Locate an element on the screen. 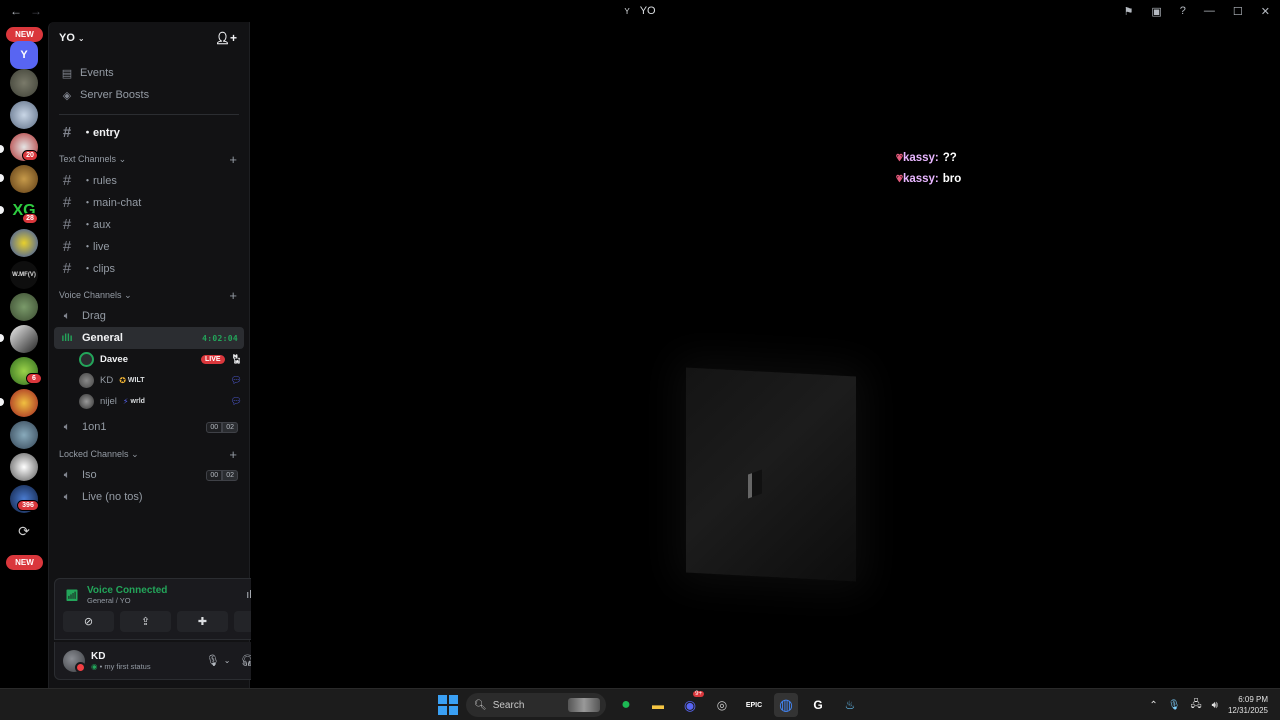  server-wmf-icon: W.MF(V) is located at coordinates (24, 275).